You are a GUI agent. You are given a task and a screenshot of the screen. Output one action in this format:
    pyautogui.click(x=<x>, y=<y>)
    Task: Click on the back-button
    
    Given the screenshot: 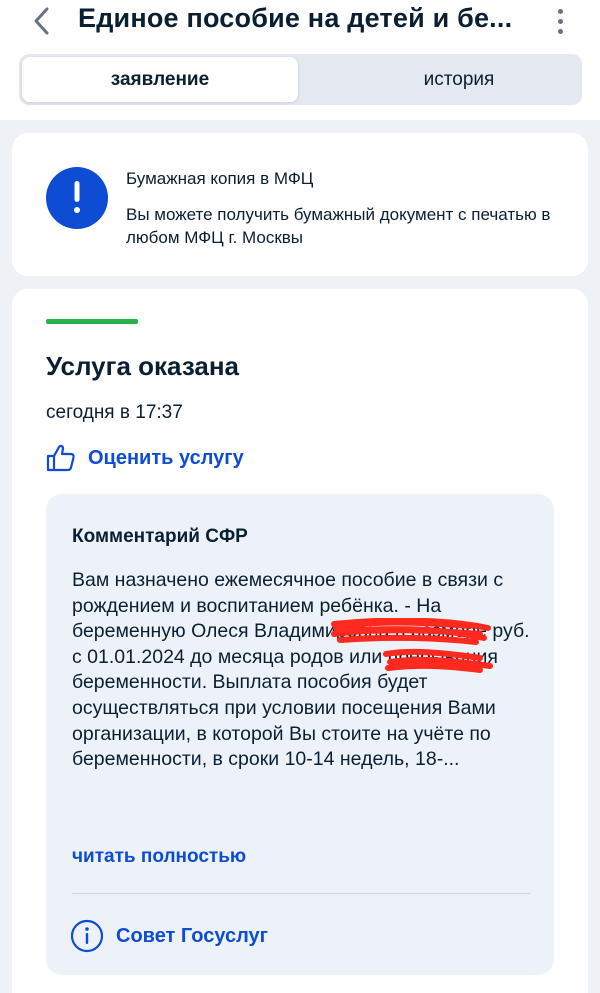 What is the action you would take?
    pyautogui.click(x=42, y=21)
    